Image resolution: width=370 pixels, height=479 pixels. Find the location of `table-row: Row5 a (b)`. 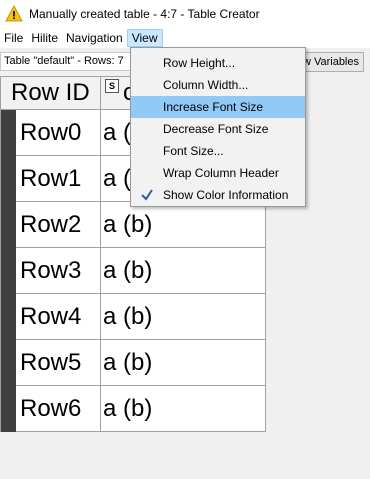

table-row: Row5 a (b) is located at coordinates (133, 363).